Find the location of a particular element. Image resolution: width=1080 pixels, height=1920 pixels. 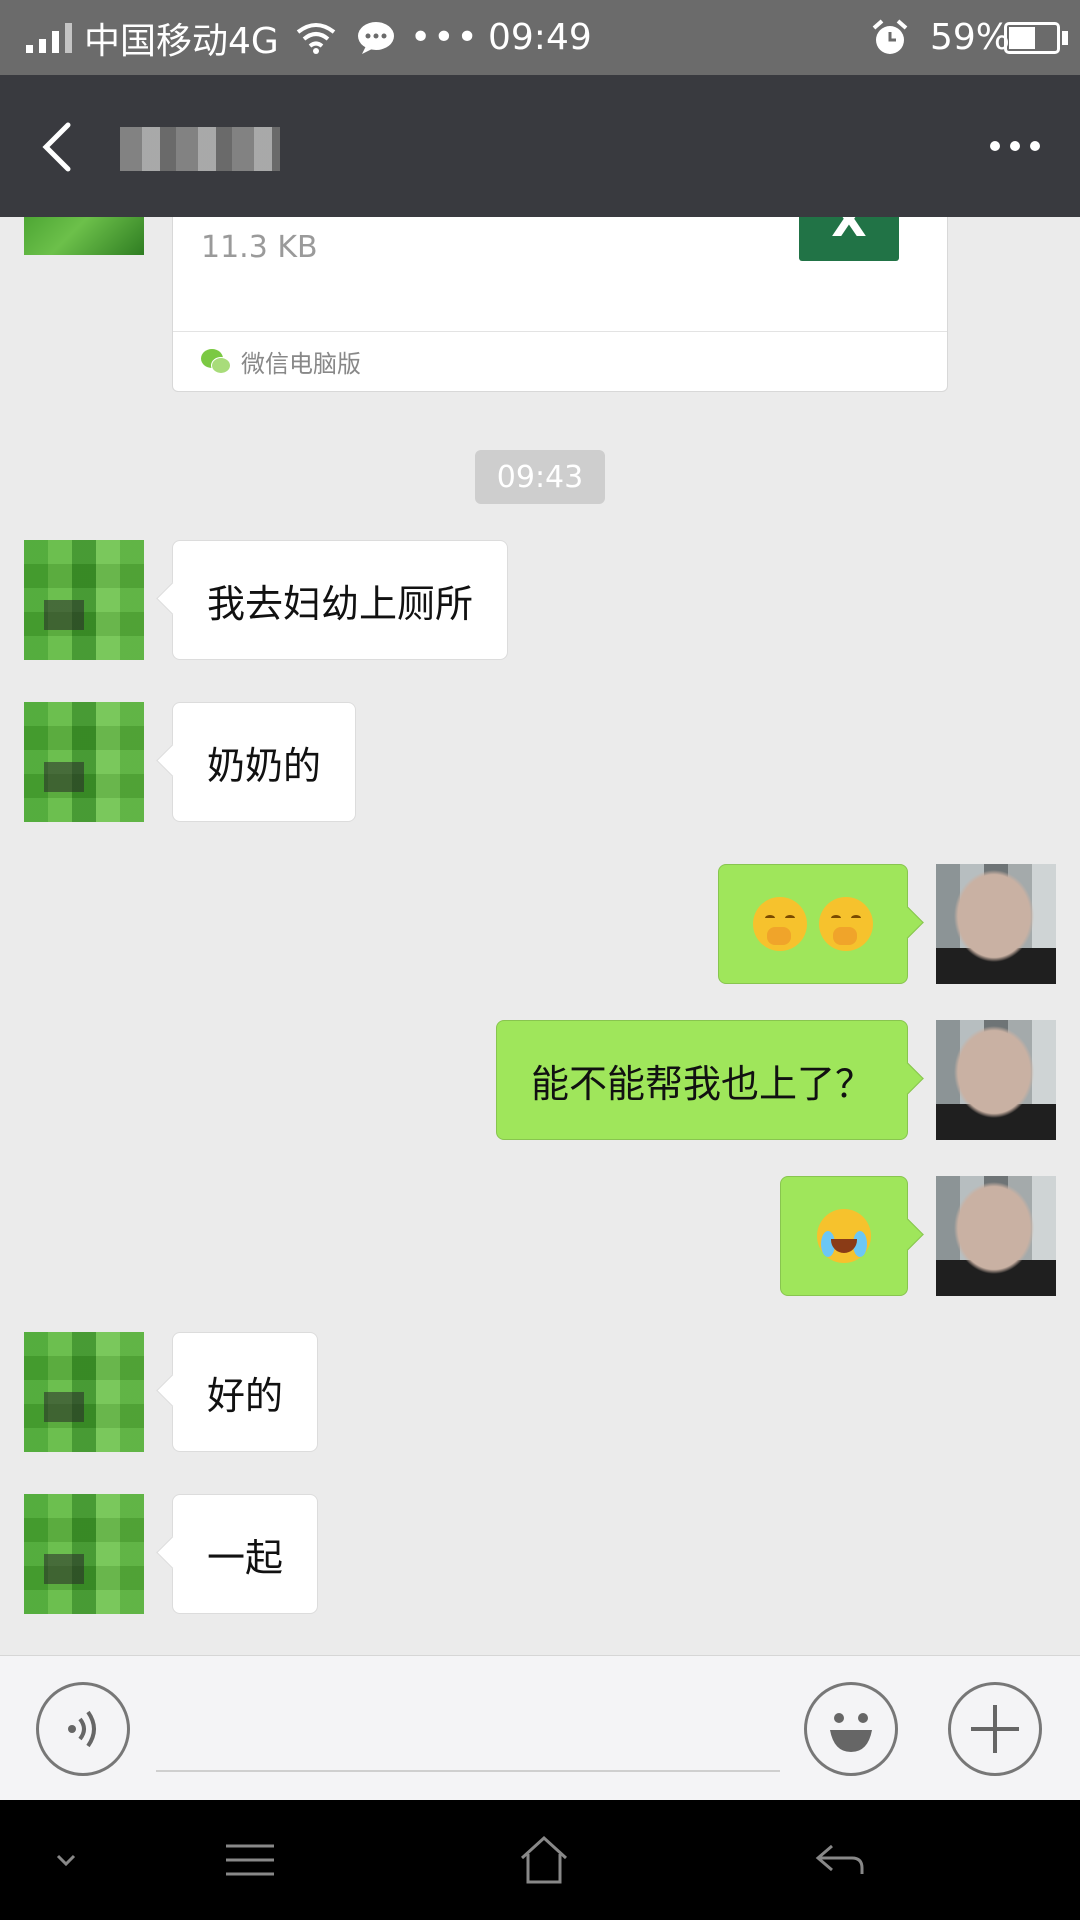

battery-icon is located at coordinates (1036, 37).